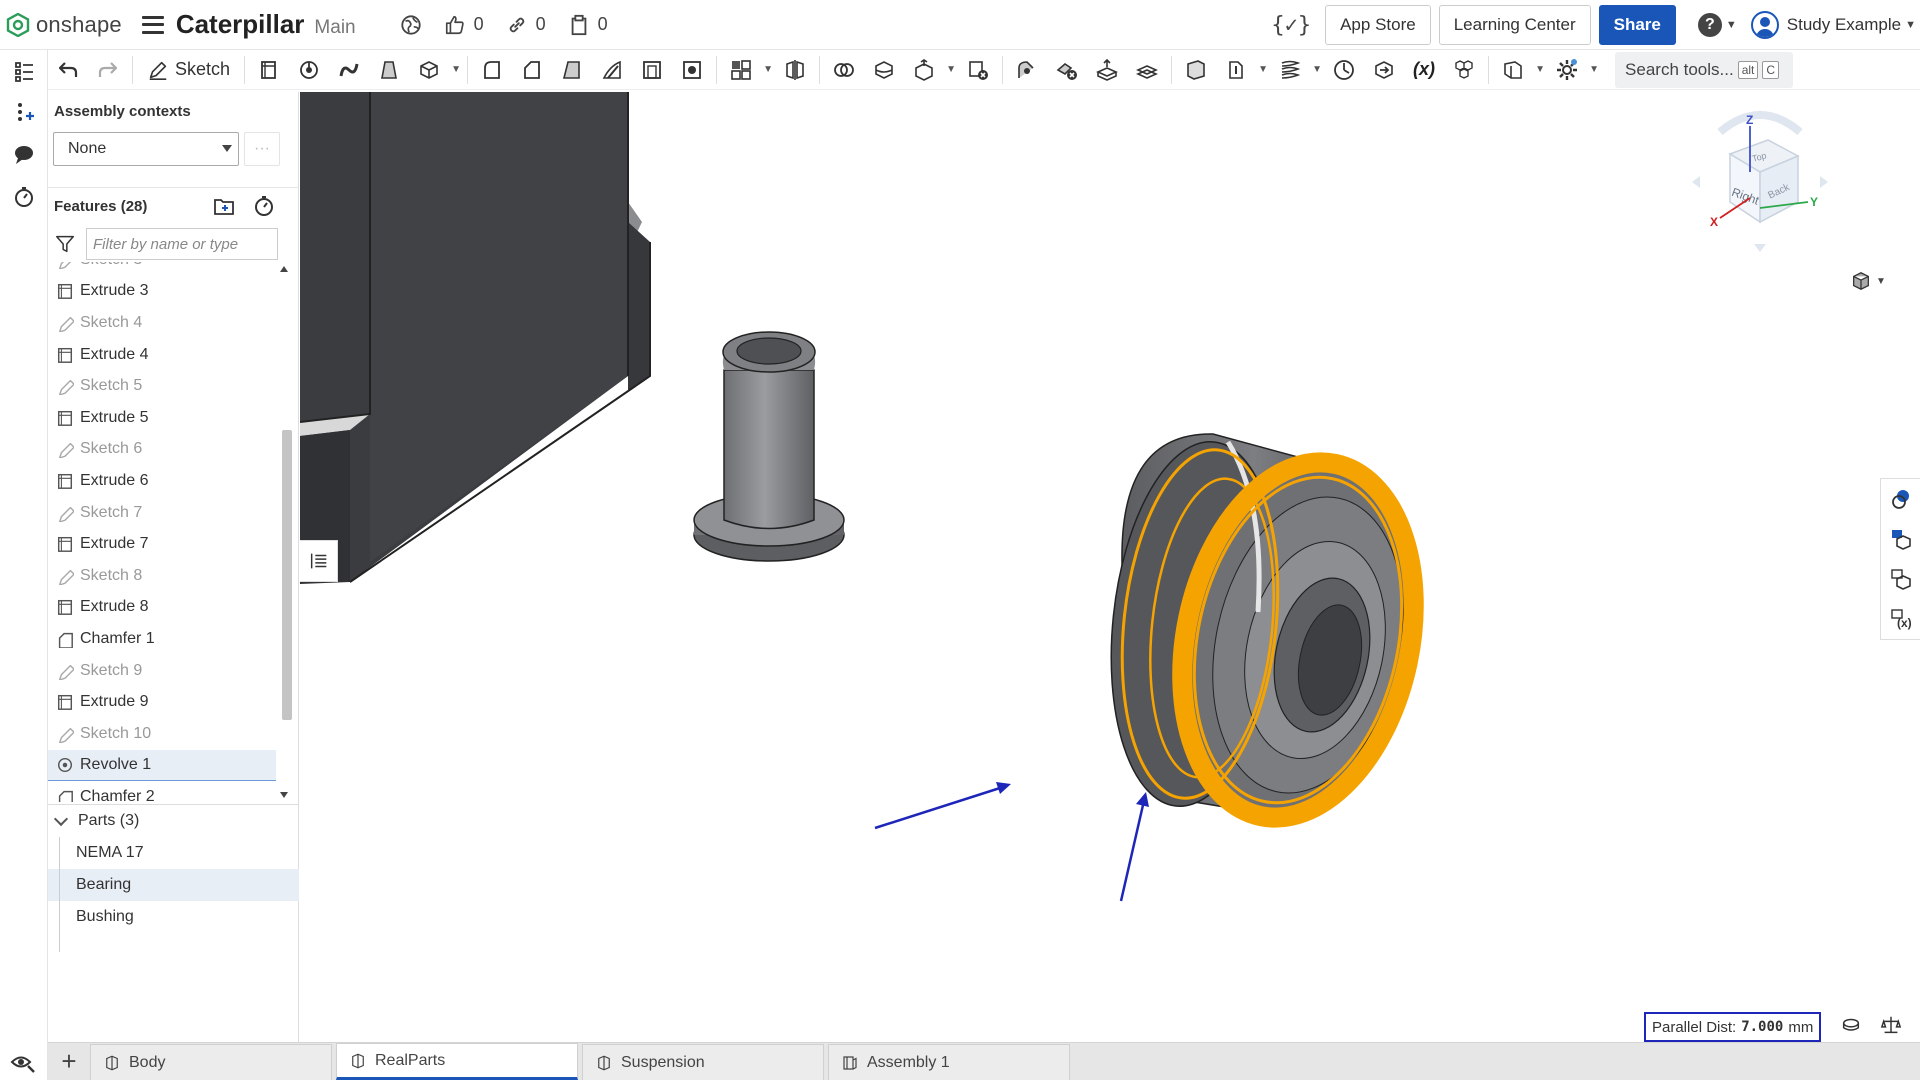  I want to click on scroll-down-arrow, so click(284, 795).